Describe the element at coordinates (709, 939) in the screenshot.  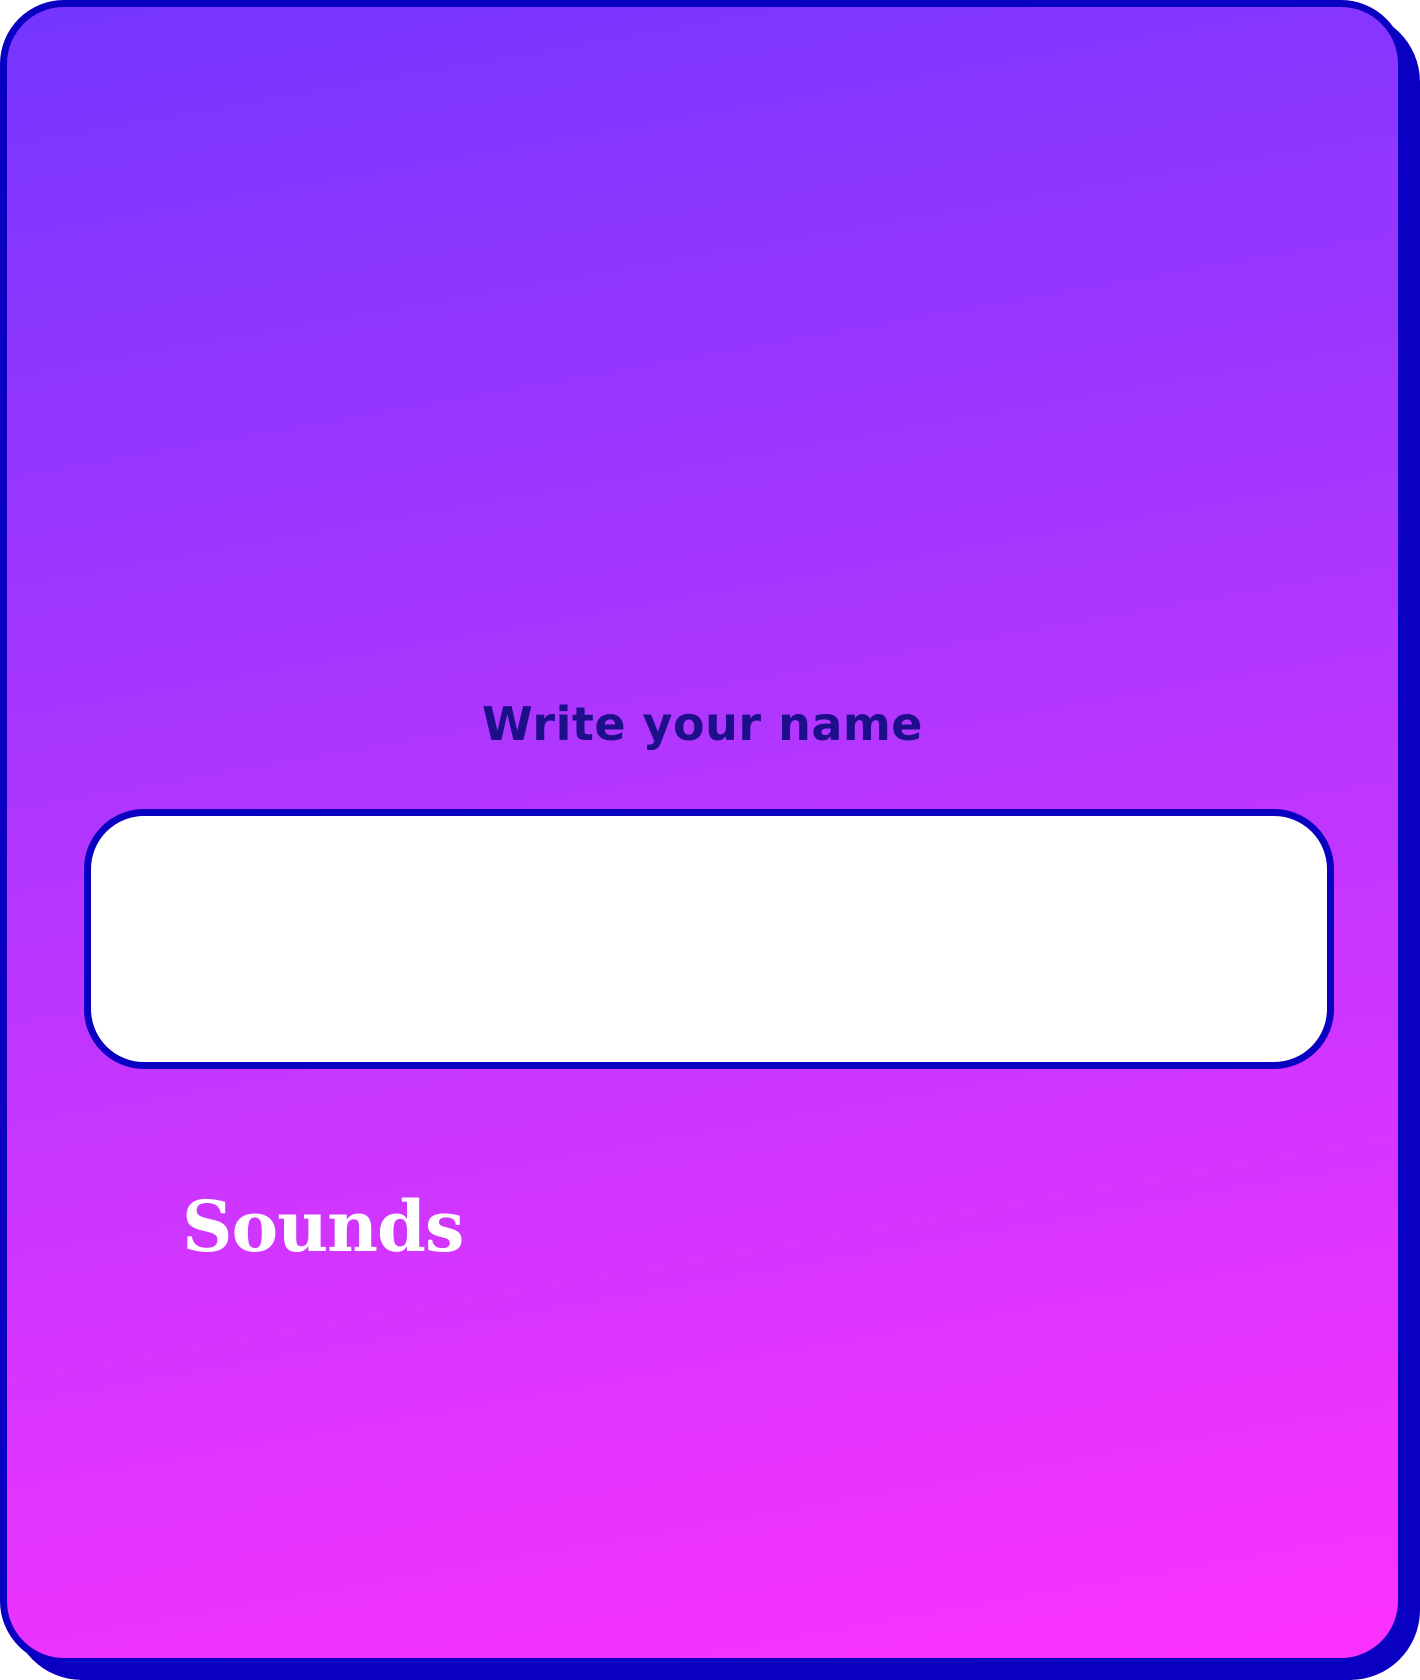
I see `name-input` at that location.